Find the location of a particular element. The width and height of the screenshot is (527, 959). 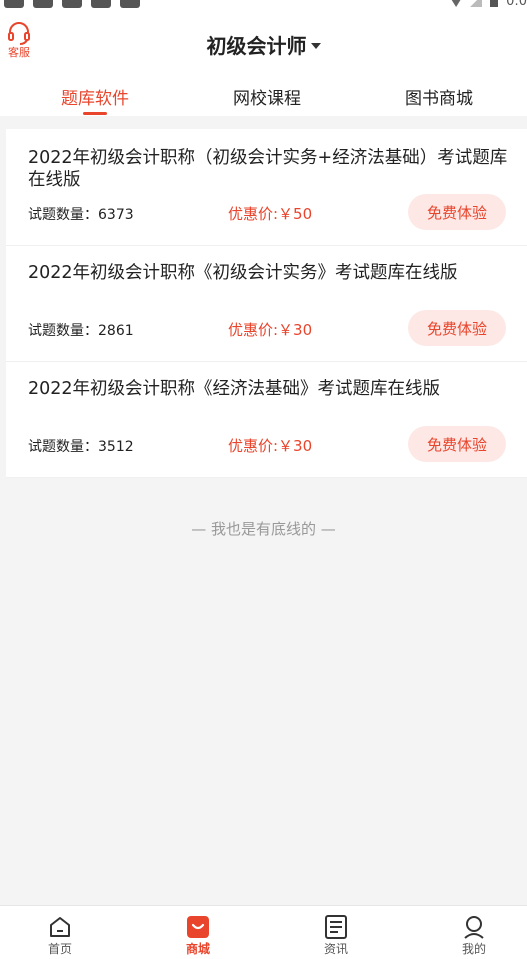

question-count: 试题数量：3512 is located at coordinates (81, 447).